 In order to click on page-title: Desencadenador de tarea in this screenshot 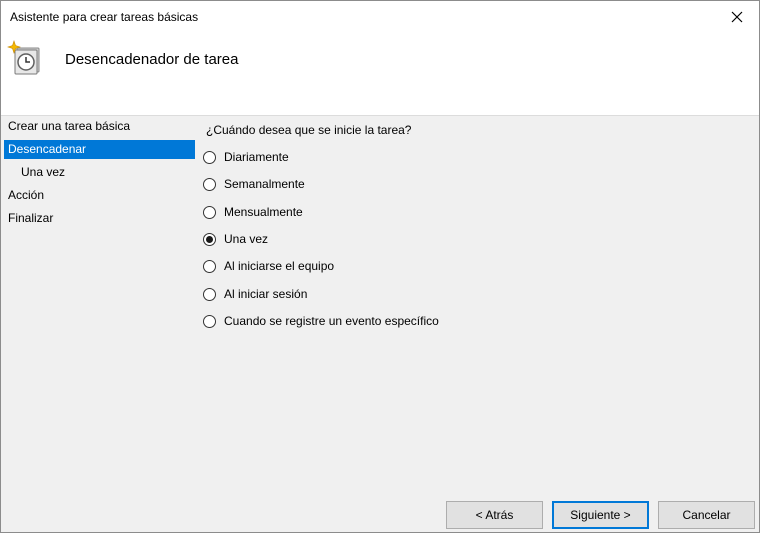, I will do `click(152, 59)`.